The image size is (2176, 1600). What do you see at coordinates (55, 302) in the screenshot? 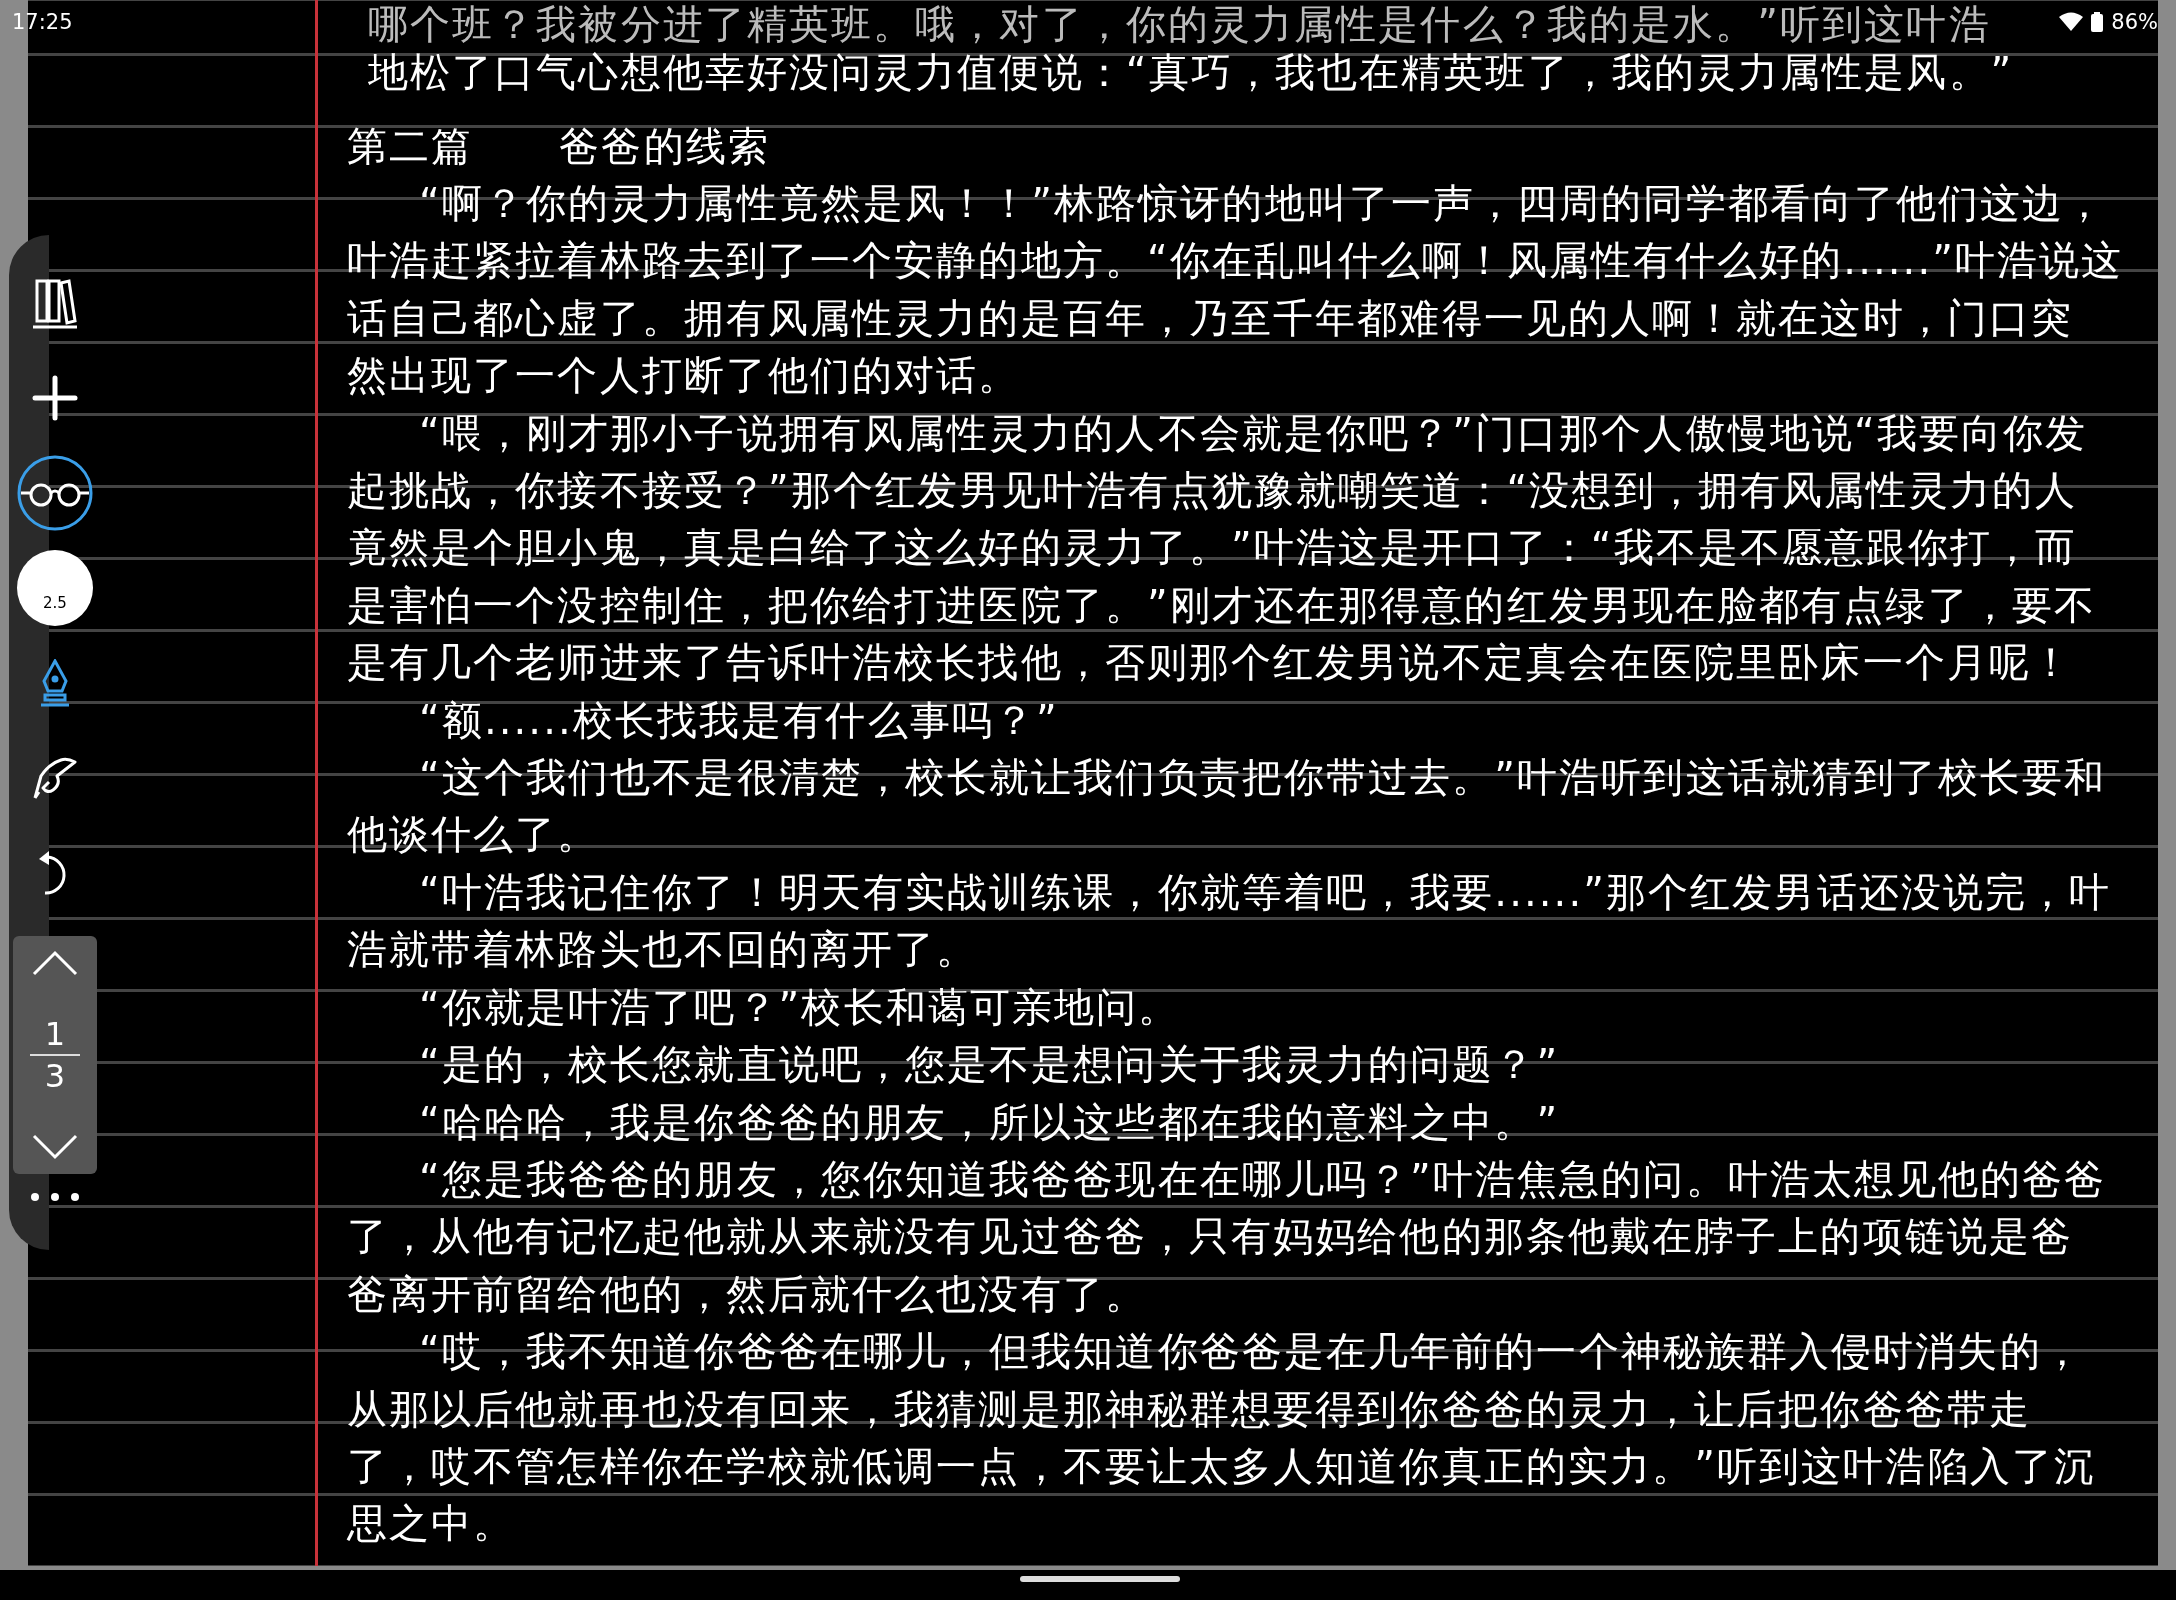
I see `books-icon` at bounding box center [55, 302].